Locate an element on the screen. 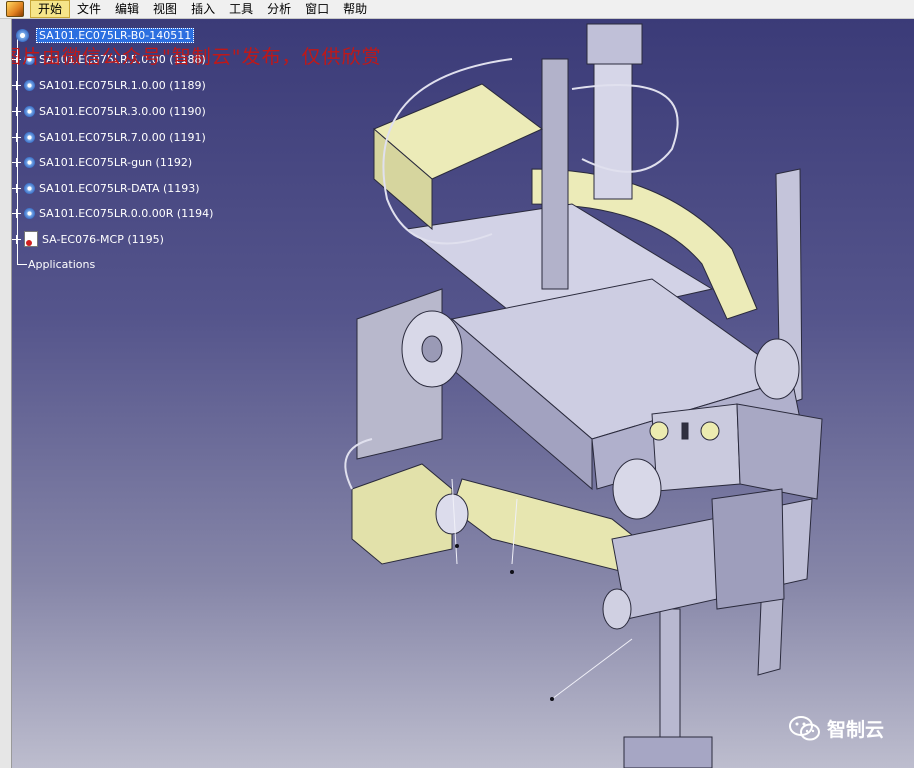  tree-item-1189: SA101.EC075LR.1.0.00 (1189) is located at coordinates (109, 85).